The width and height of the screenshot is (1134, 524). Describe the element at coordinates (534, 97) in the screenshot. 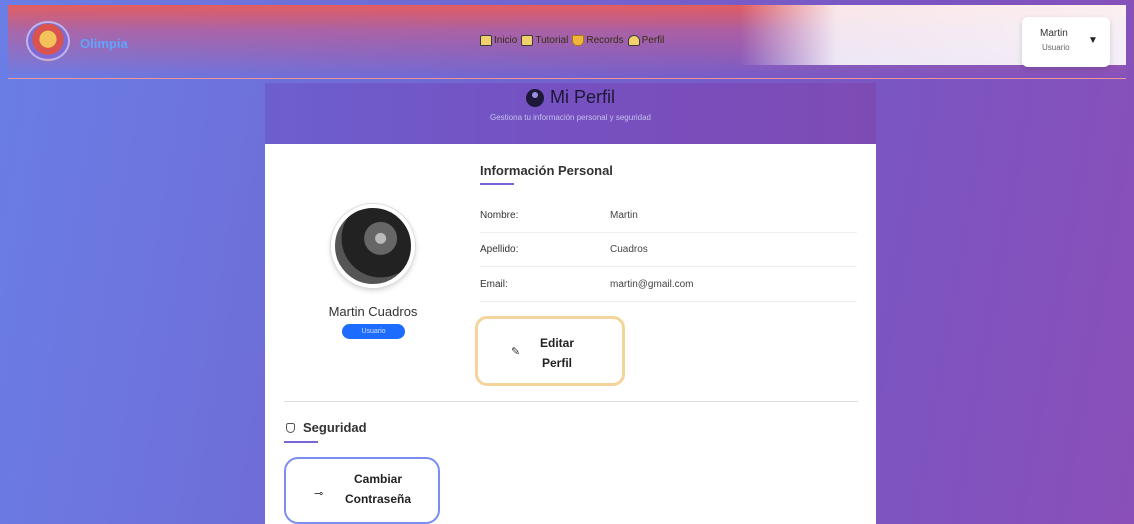

I see `user-circle-icon` at that location.